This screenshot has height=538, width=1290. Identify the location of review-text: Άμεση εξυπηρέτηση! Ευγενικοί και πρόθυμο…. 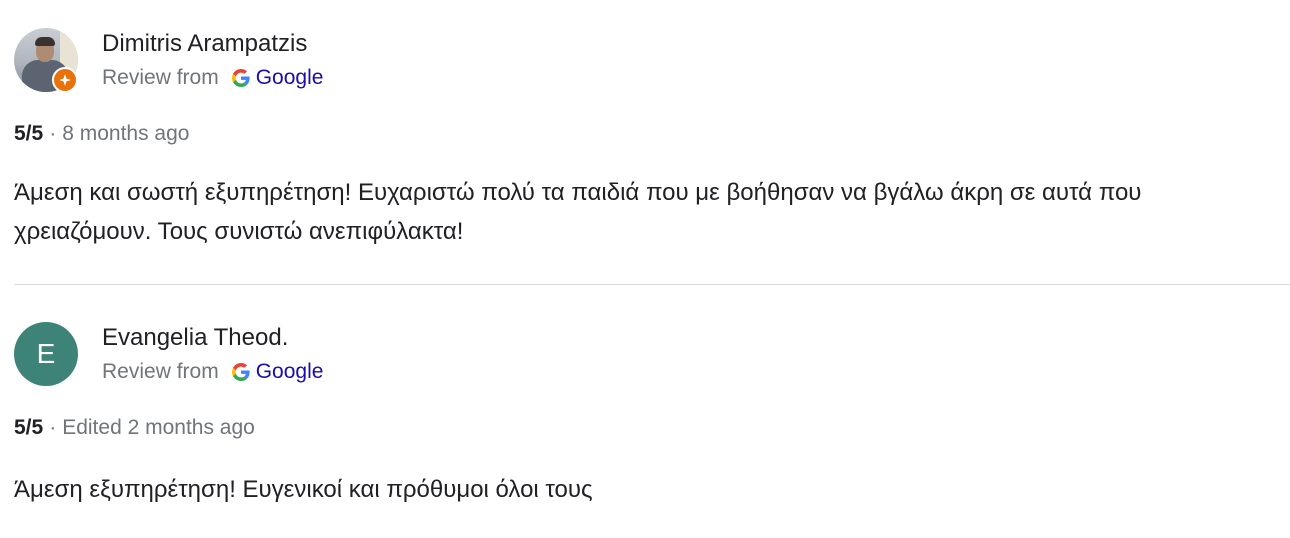
(303, 489).